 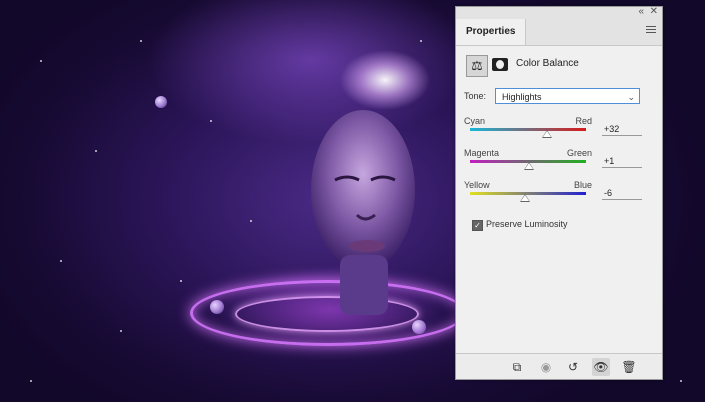 What do you see at coordinates (559, 32) in the screenshot?
I see `panel-tabbar: Properties` at bounding box center [559, 32].